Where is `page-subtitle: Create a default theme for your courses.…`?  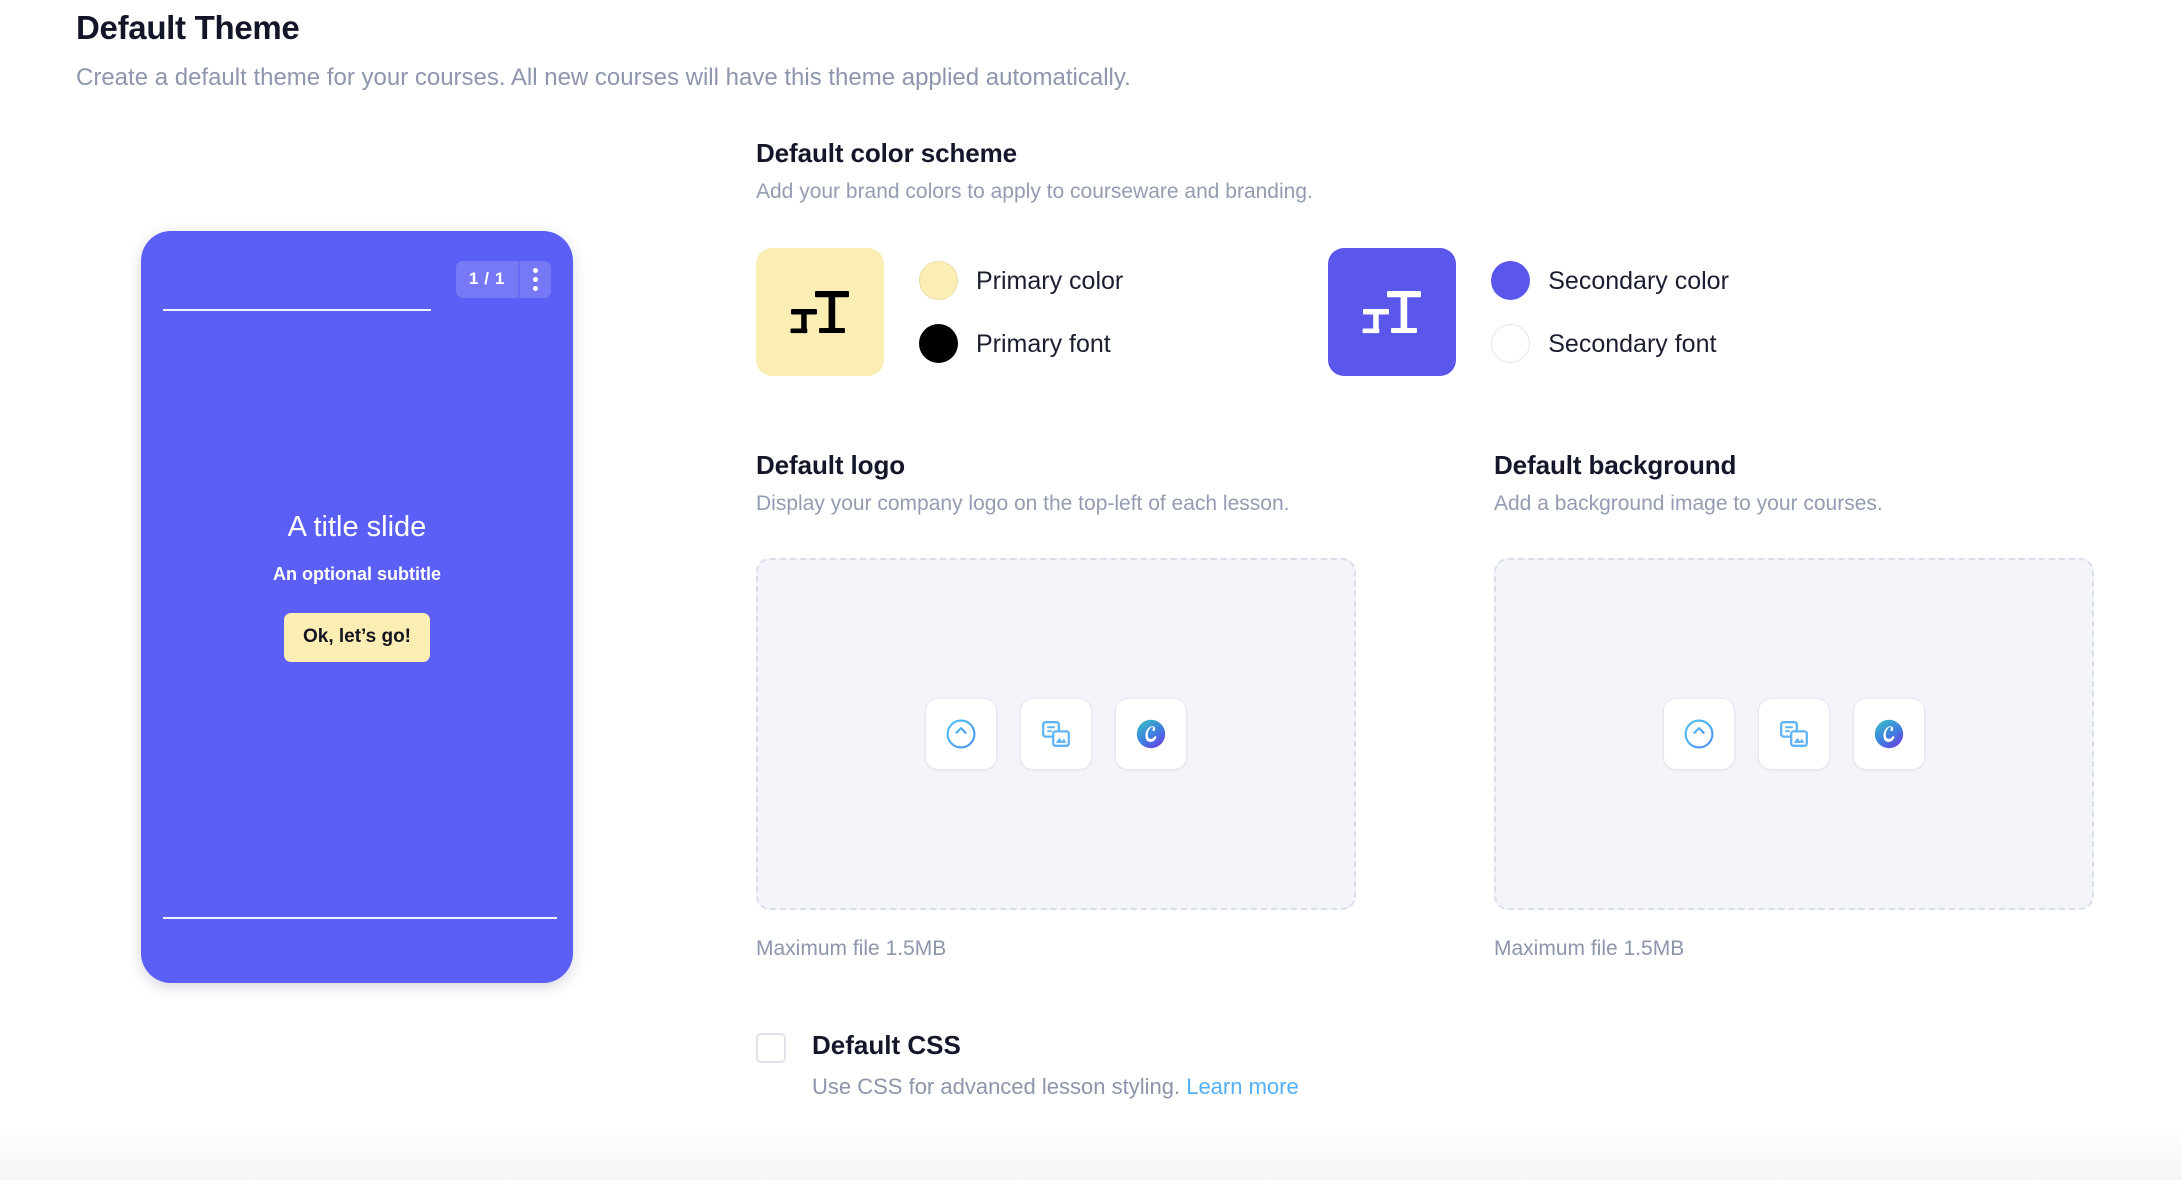 page-subtitle: Create a default theme for your courses.… is located at coordinates (603, 77).